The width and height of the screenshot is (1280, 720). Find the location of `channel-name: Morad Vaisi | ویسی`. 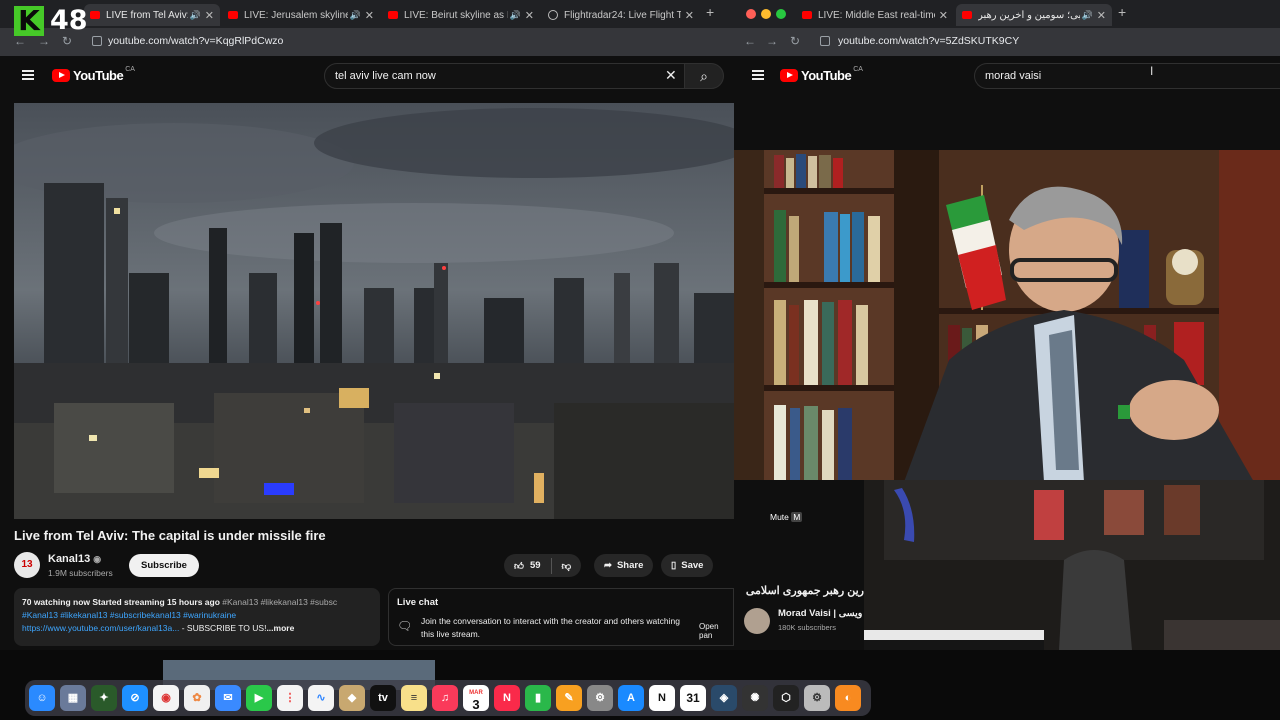

channel-name: Morad Vaisi | ویسی is located at coordinates (820, 613).